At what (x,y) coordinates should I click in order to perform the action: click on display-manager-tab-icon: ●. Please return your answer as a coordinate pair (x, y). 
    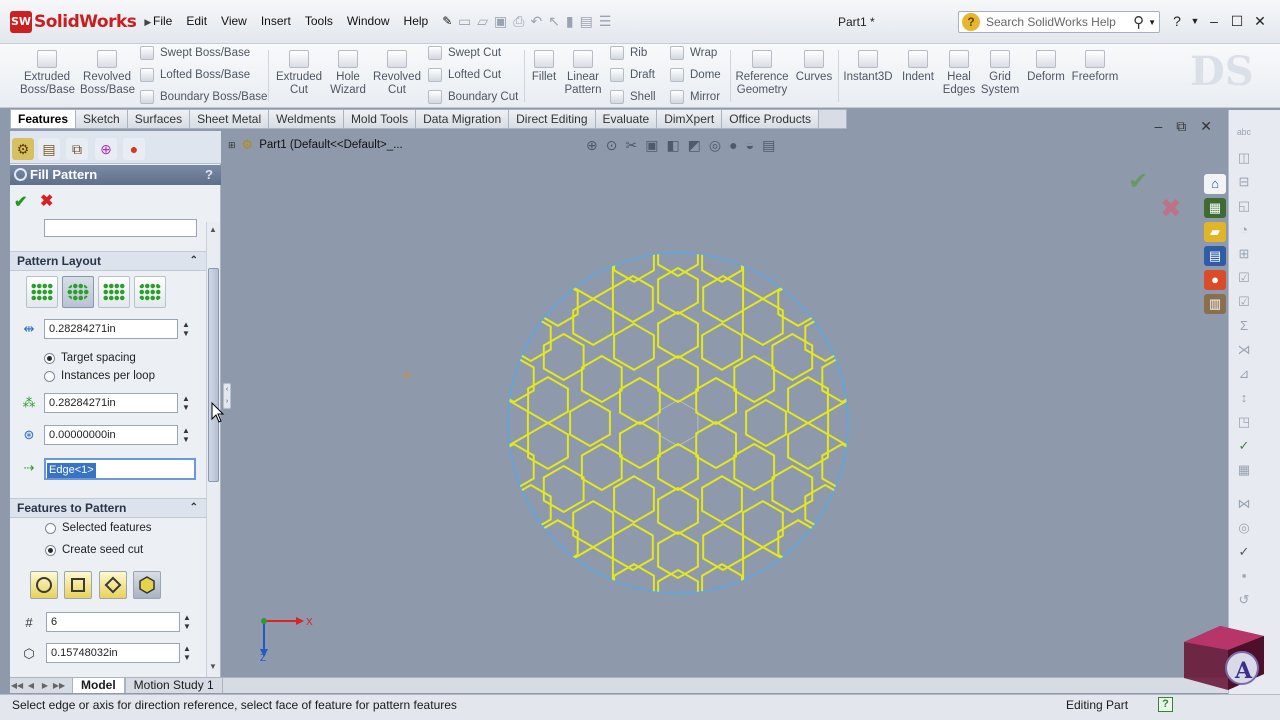
    Looking at the image, I should click on (134, 149).